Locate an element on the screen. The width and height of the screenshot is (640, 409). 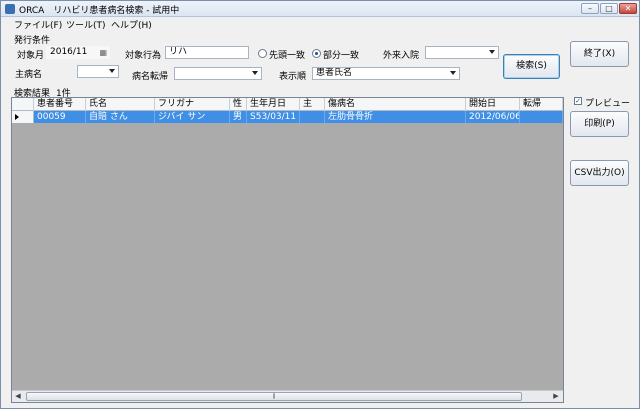
scroll-thumb: ⫼ is located at coordinates (274, 396).